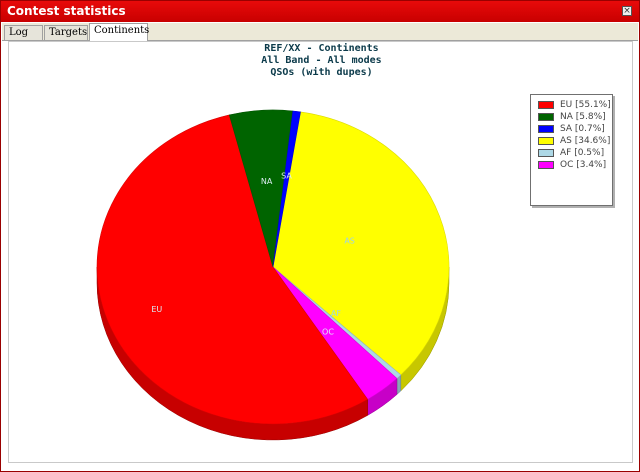 This screenshot has width=640, height=472. I want to click on pie-label-sa: SA, so click(286, 175).